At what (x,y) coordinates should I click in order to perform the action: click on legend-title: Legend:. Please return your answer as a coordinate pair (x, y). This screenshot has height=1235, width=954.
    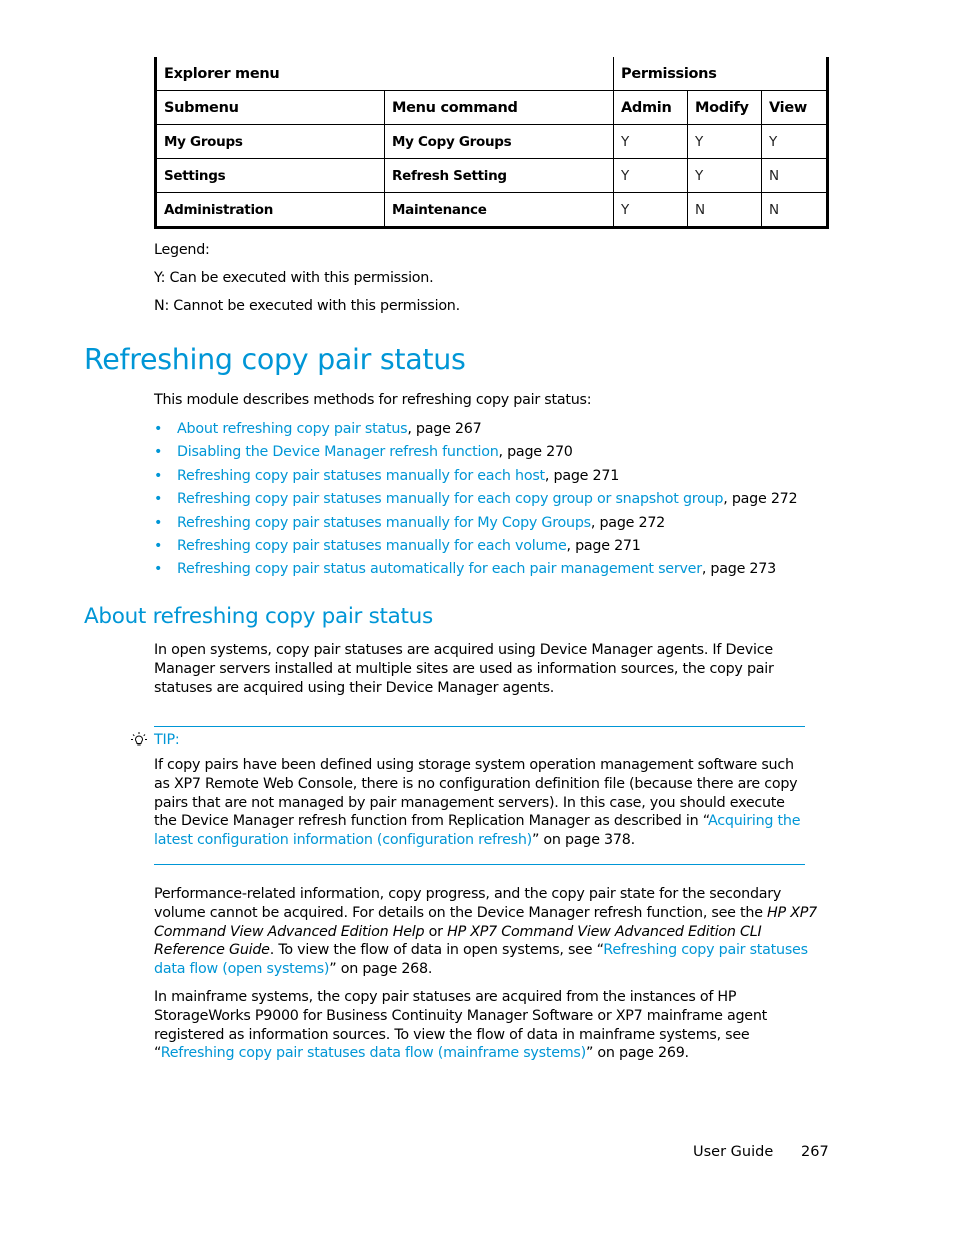
    Looking at the image, I should click on (182, 250).